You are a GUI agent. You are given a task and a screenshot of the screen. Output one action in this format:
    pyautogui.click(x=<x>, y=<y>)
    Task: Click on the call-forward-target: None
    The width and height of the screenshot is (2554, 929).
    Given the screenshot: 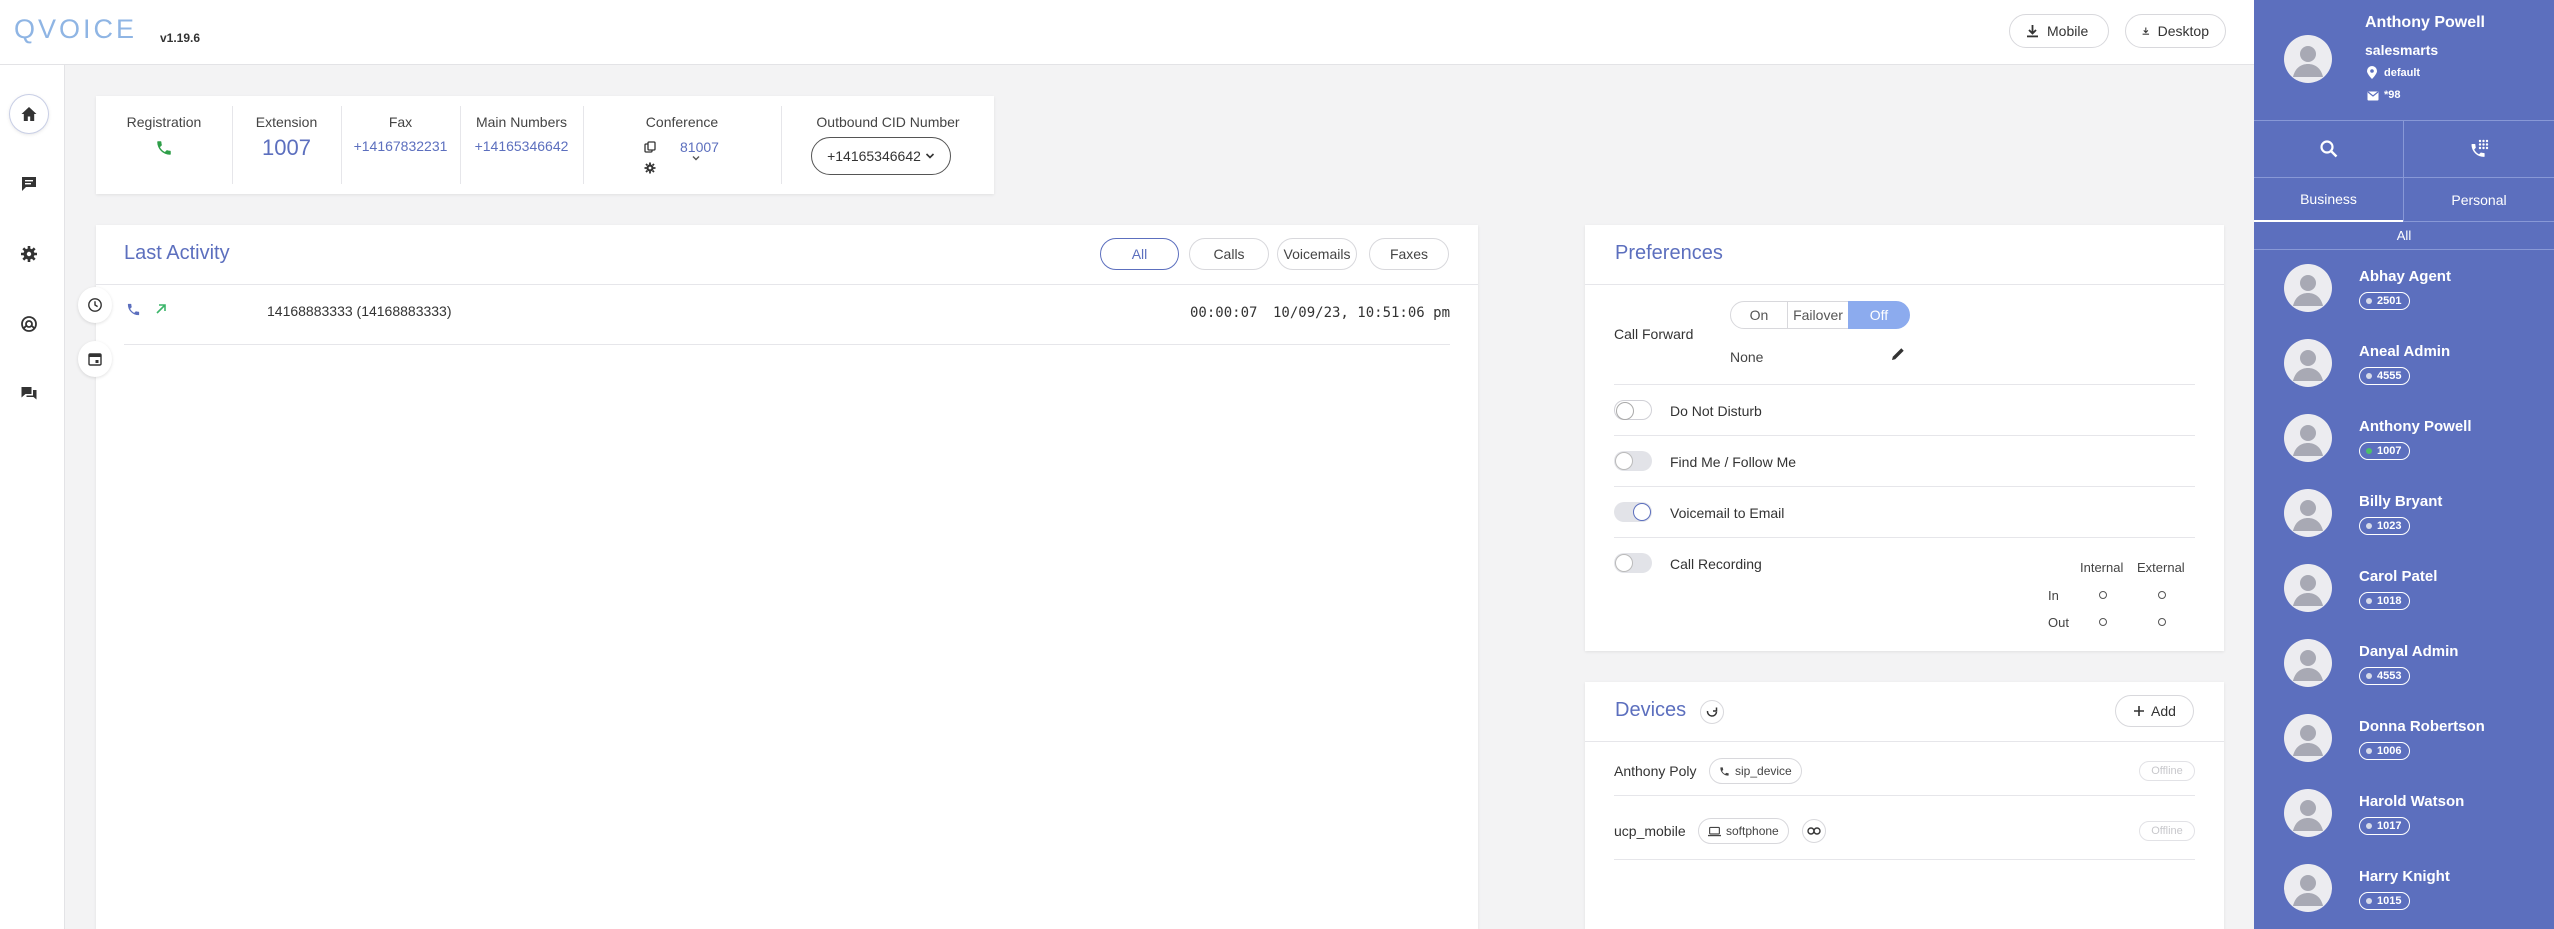 What is the action you would take?
    pyautogui.click(x=1747, y=357)
    